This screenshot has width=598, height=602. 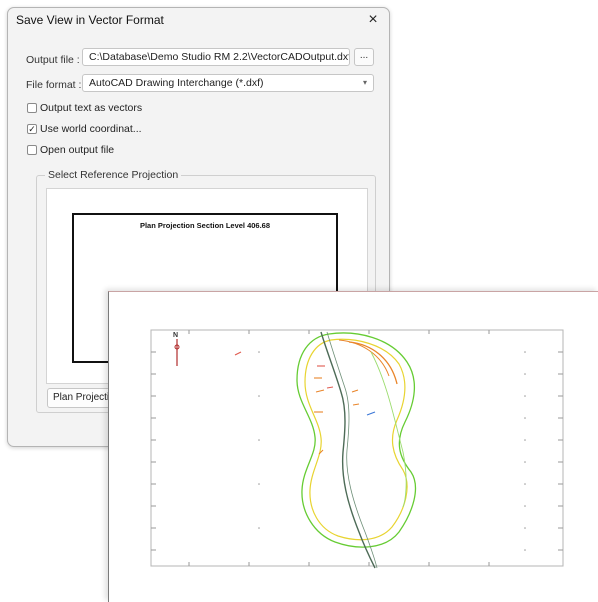 What do you see at coordinates (91, 108) in the screenshot?
I see `option-label: Output text as vectors` at bounding box center [91, 108].